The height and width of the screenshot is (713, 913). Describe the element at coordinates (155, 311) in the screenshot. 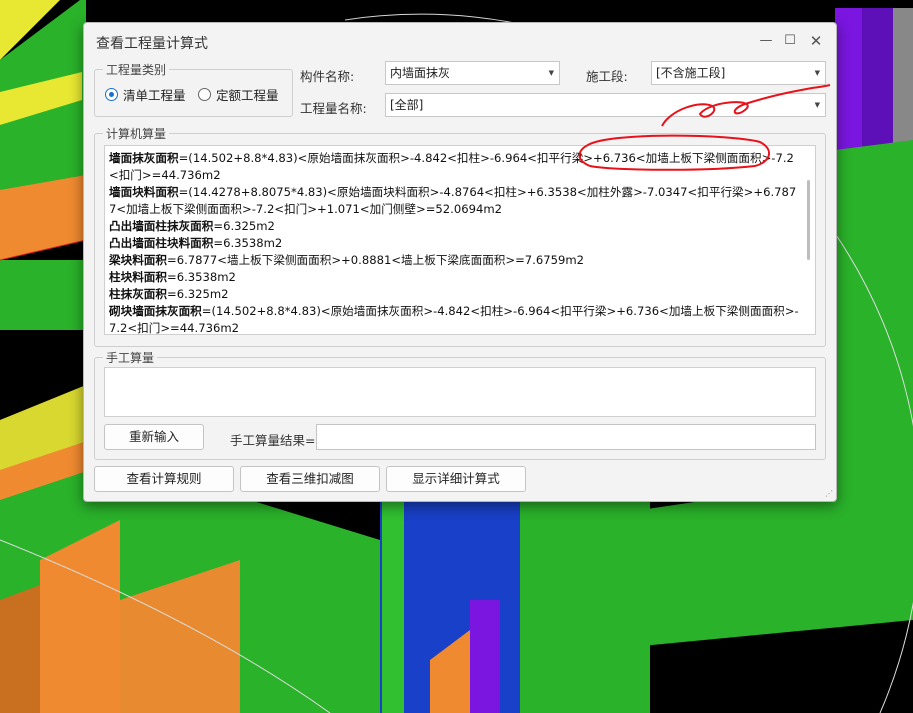

I see `calc-line-name: 砌块墙面抹灰面积` at that location.